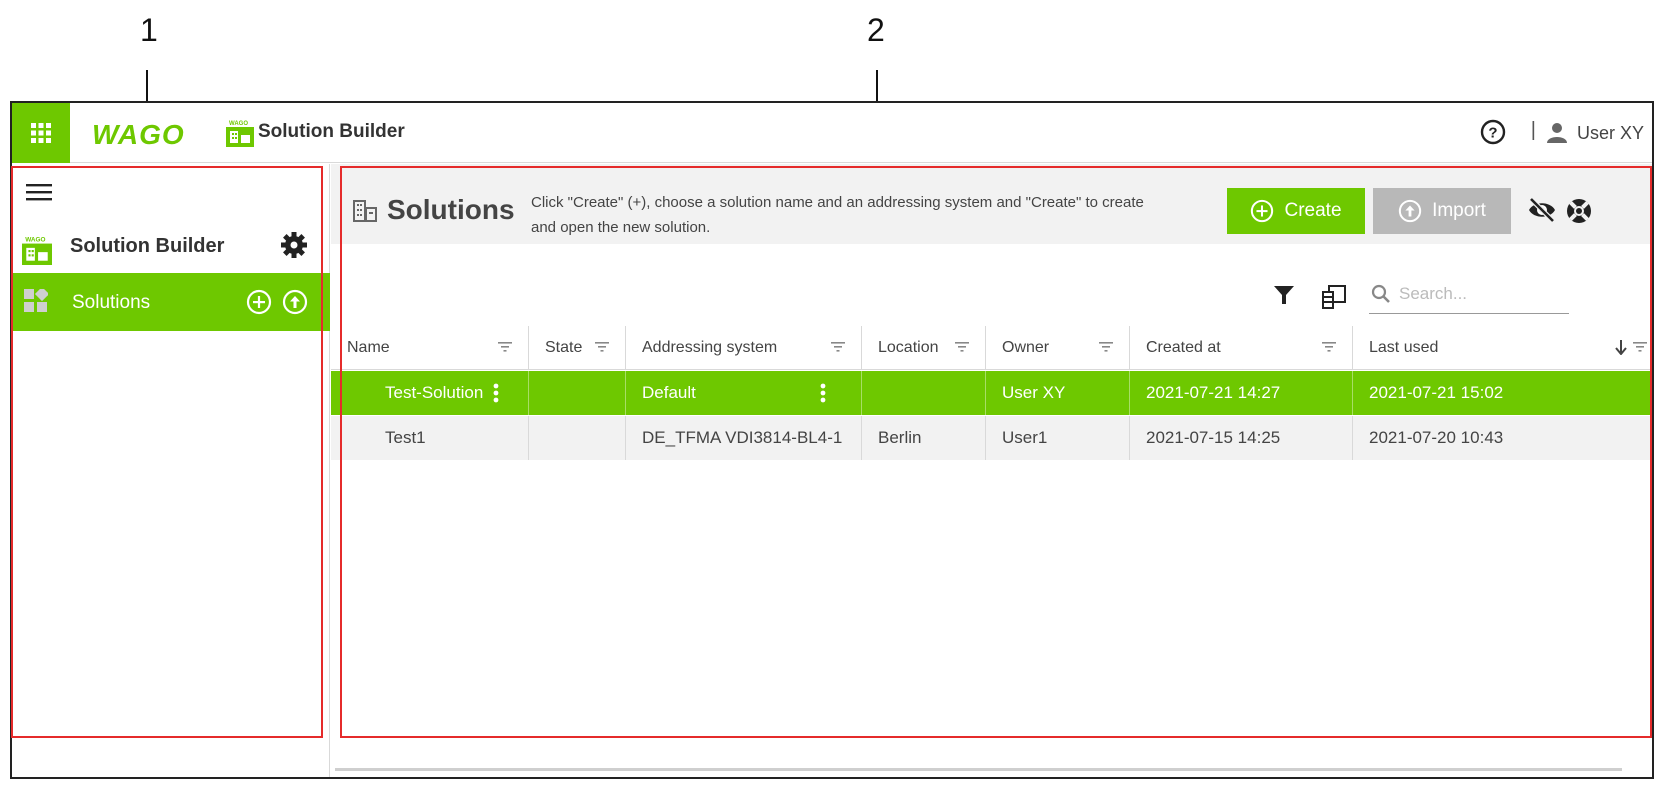 The height and width of the screenshot is (785, 1670). What do you see at coordinates (744, 393) in the screenshot?
I see `cell-addressing-system: Default` at bounding box center [744, 393].